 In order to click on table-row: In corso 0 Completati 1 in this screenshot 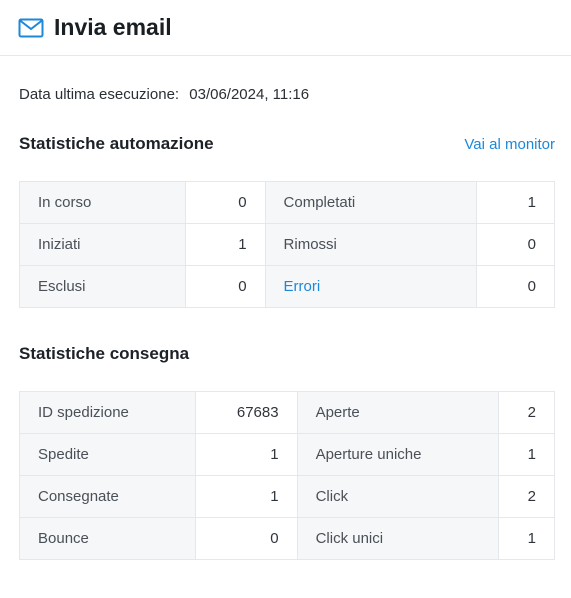, I will do `click(287, 202)`.